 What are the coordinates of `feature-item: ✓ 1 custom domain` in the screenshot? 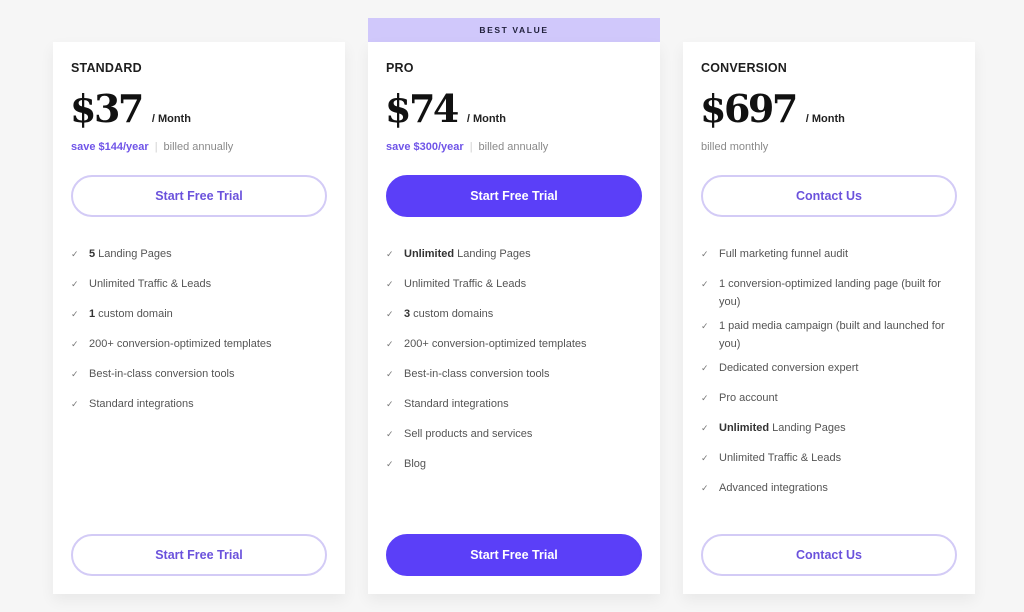 It's located at (199, 314).